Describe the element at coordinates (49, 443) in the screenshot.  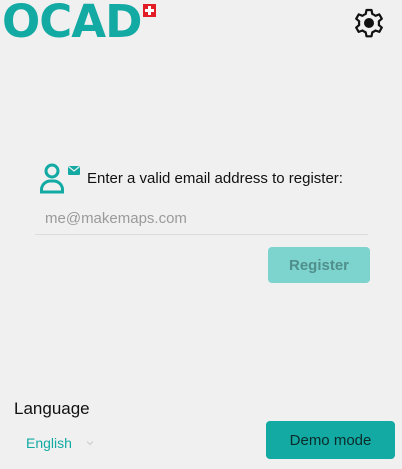
I see `language-selected: English` at that location.